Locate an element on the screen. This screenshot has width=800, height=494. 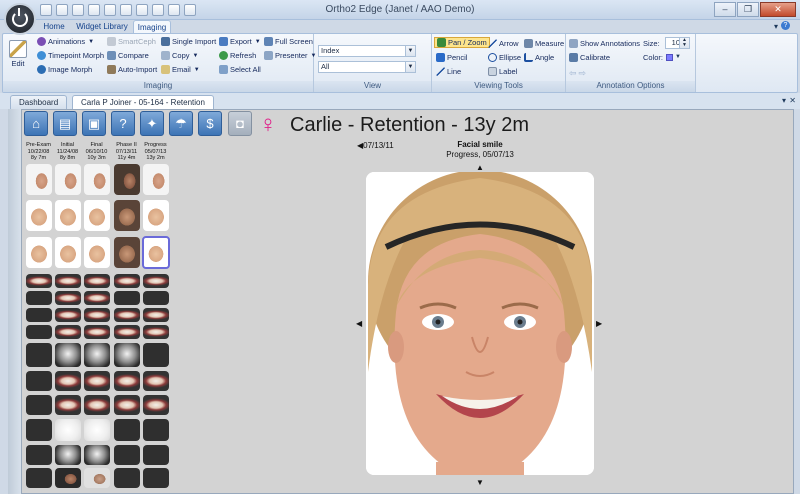
tab-list-icon: ▾ is located at coordinates (784, 100).